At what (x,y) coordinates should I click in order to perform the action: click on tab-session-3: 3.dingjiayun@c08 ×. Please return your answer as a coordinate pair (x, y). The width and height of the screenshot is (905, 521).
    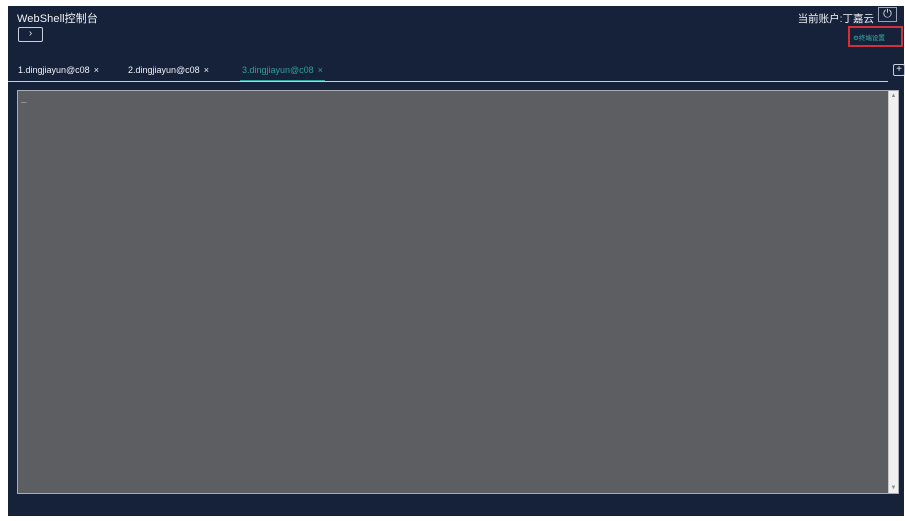
    Looking at the image, I should click on (282, 73).